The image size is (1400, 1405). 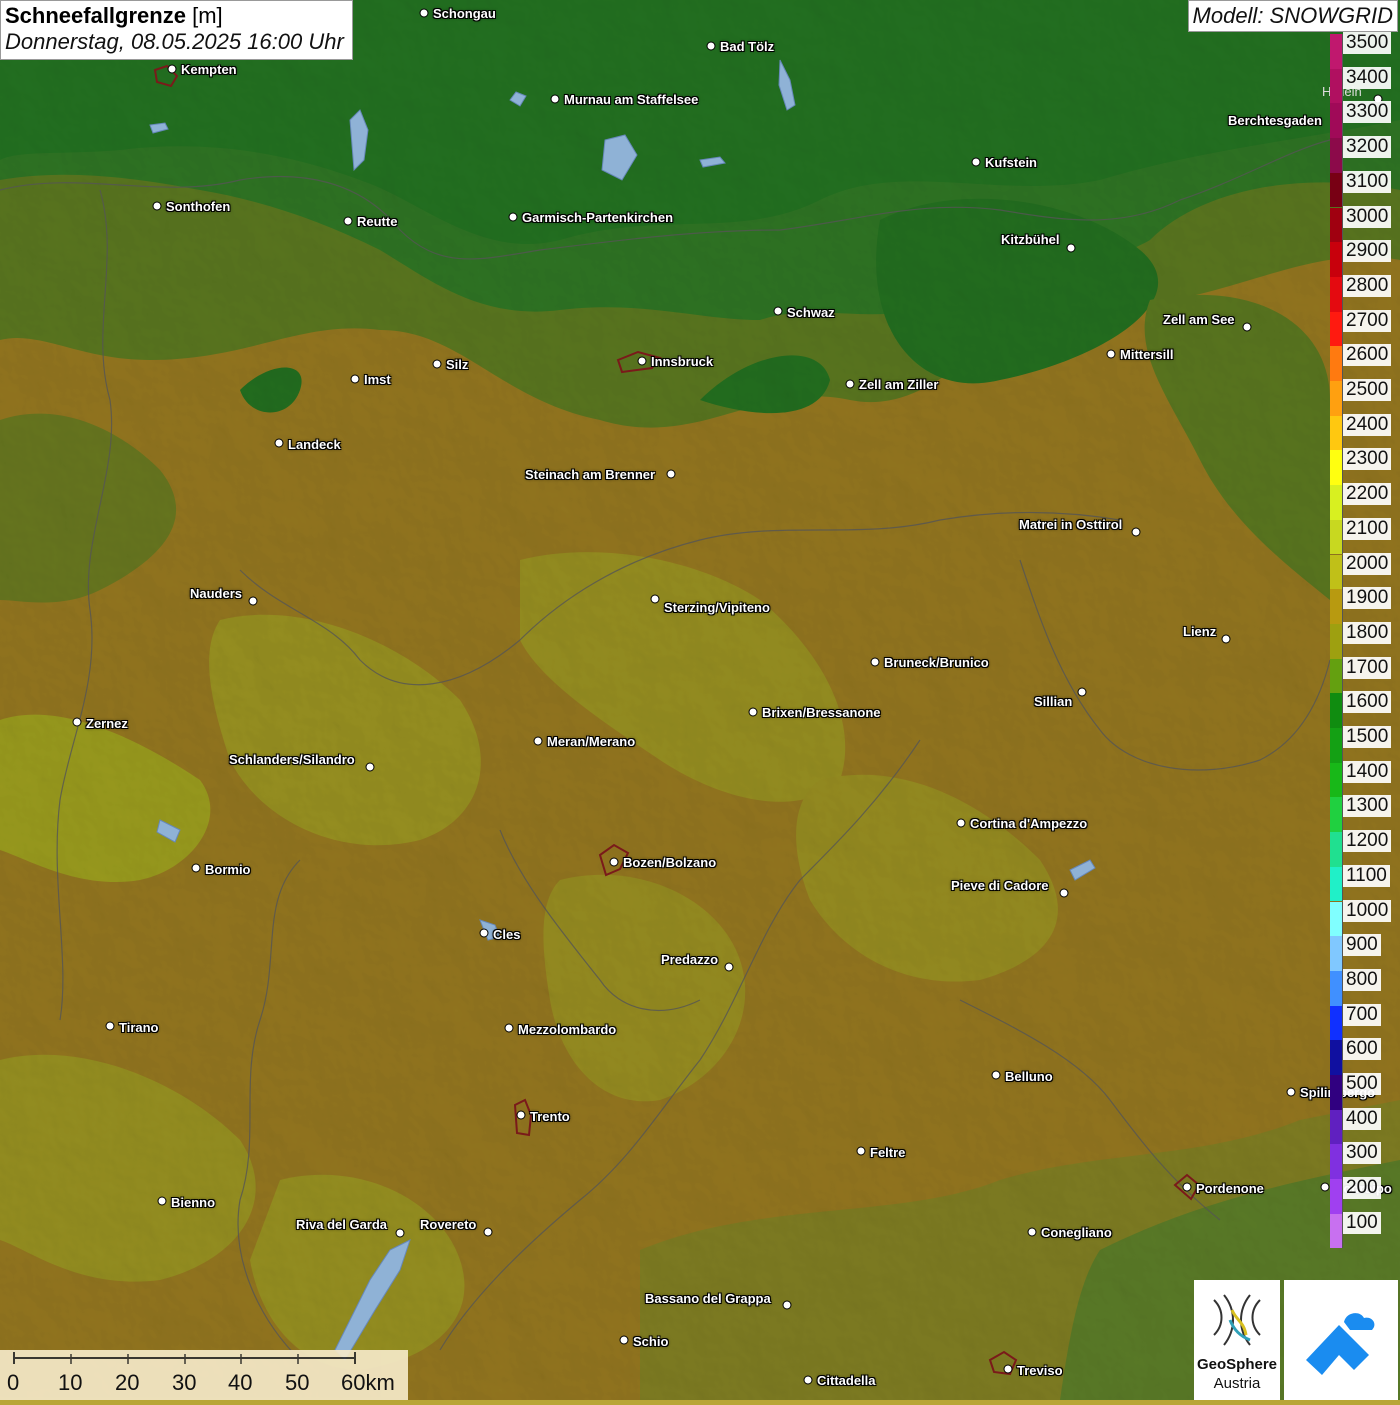 I want to click on city-label: Rovereto, so click(x=448, y=1224).